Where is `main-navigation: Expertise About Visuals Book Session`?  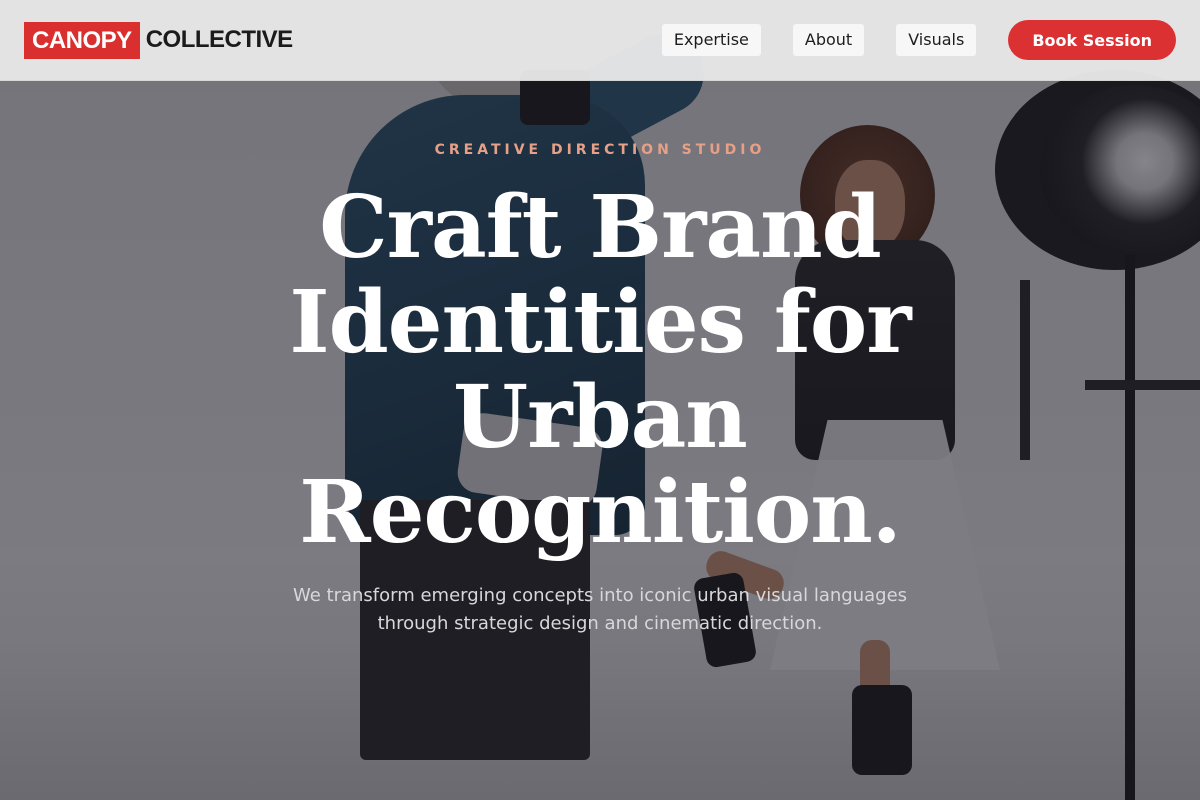
main-navigation: Expertise About Visuals Book Session is located at coordinates (918, 40).